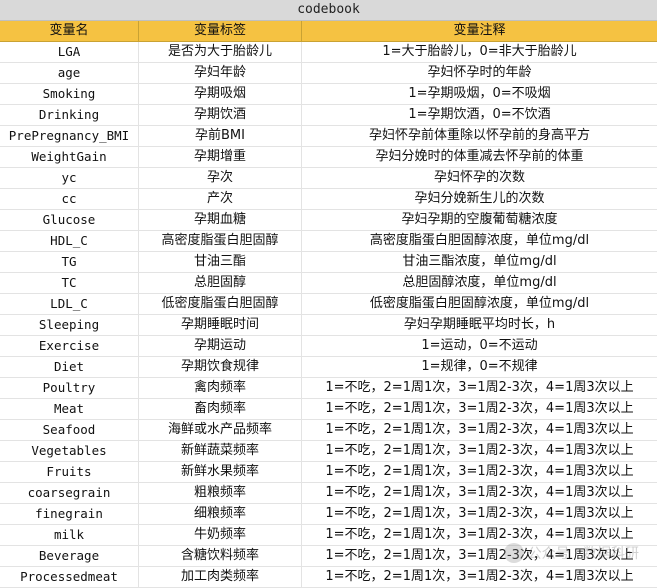 The height and width of the screenshot is (588, 657). Describe the element at coordinates (328, 52) in the screenshot. I see `table-row: LGA 是否为大于胎龄儿 1=大于胎龄儿，0=非大于胎龄儿` at that location.